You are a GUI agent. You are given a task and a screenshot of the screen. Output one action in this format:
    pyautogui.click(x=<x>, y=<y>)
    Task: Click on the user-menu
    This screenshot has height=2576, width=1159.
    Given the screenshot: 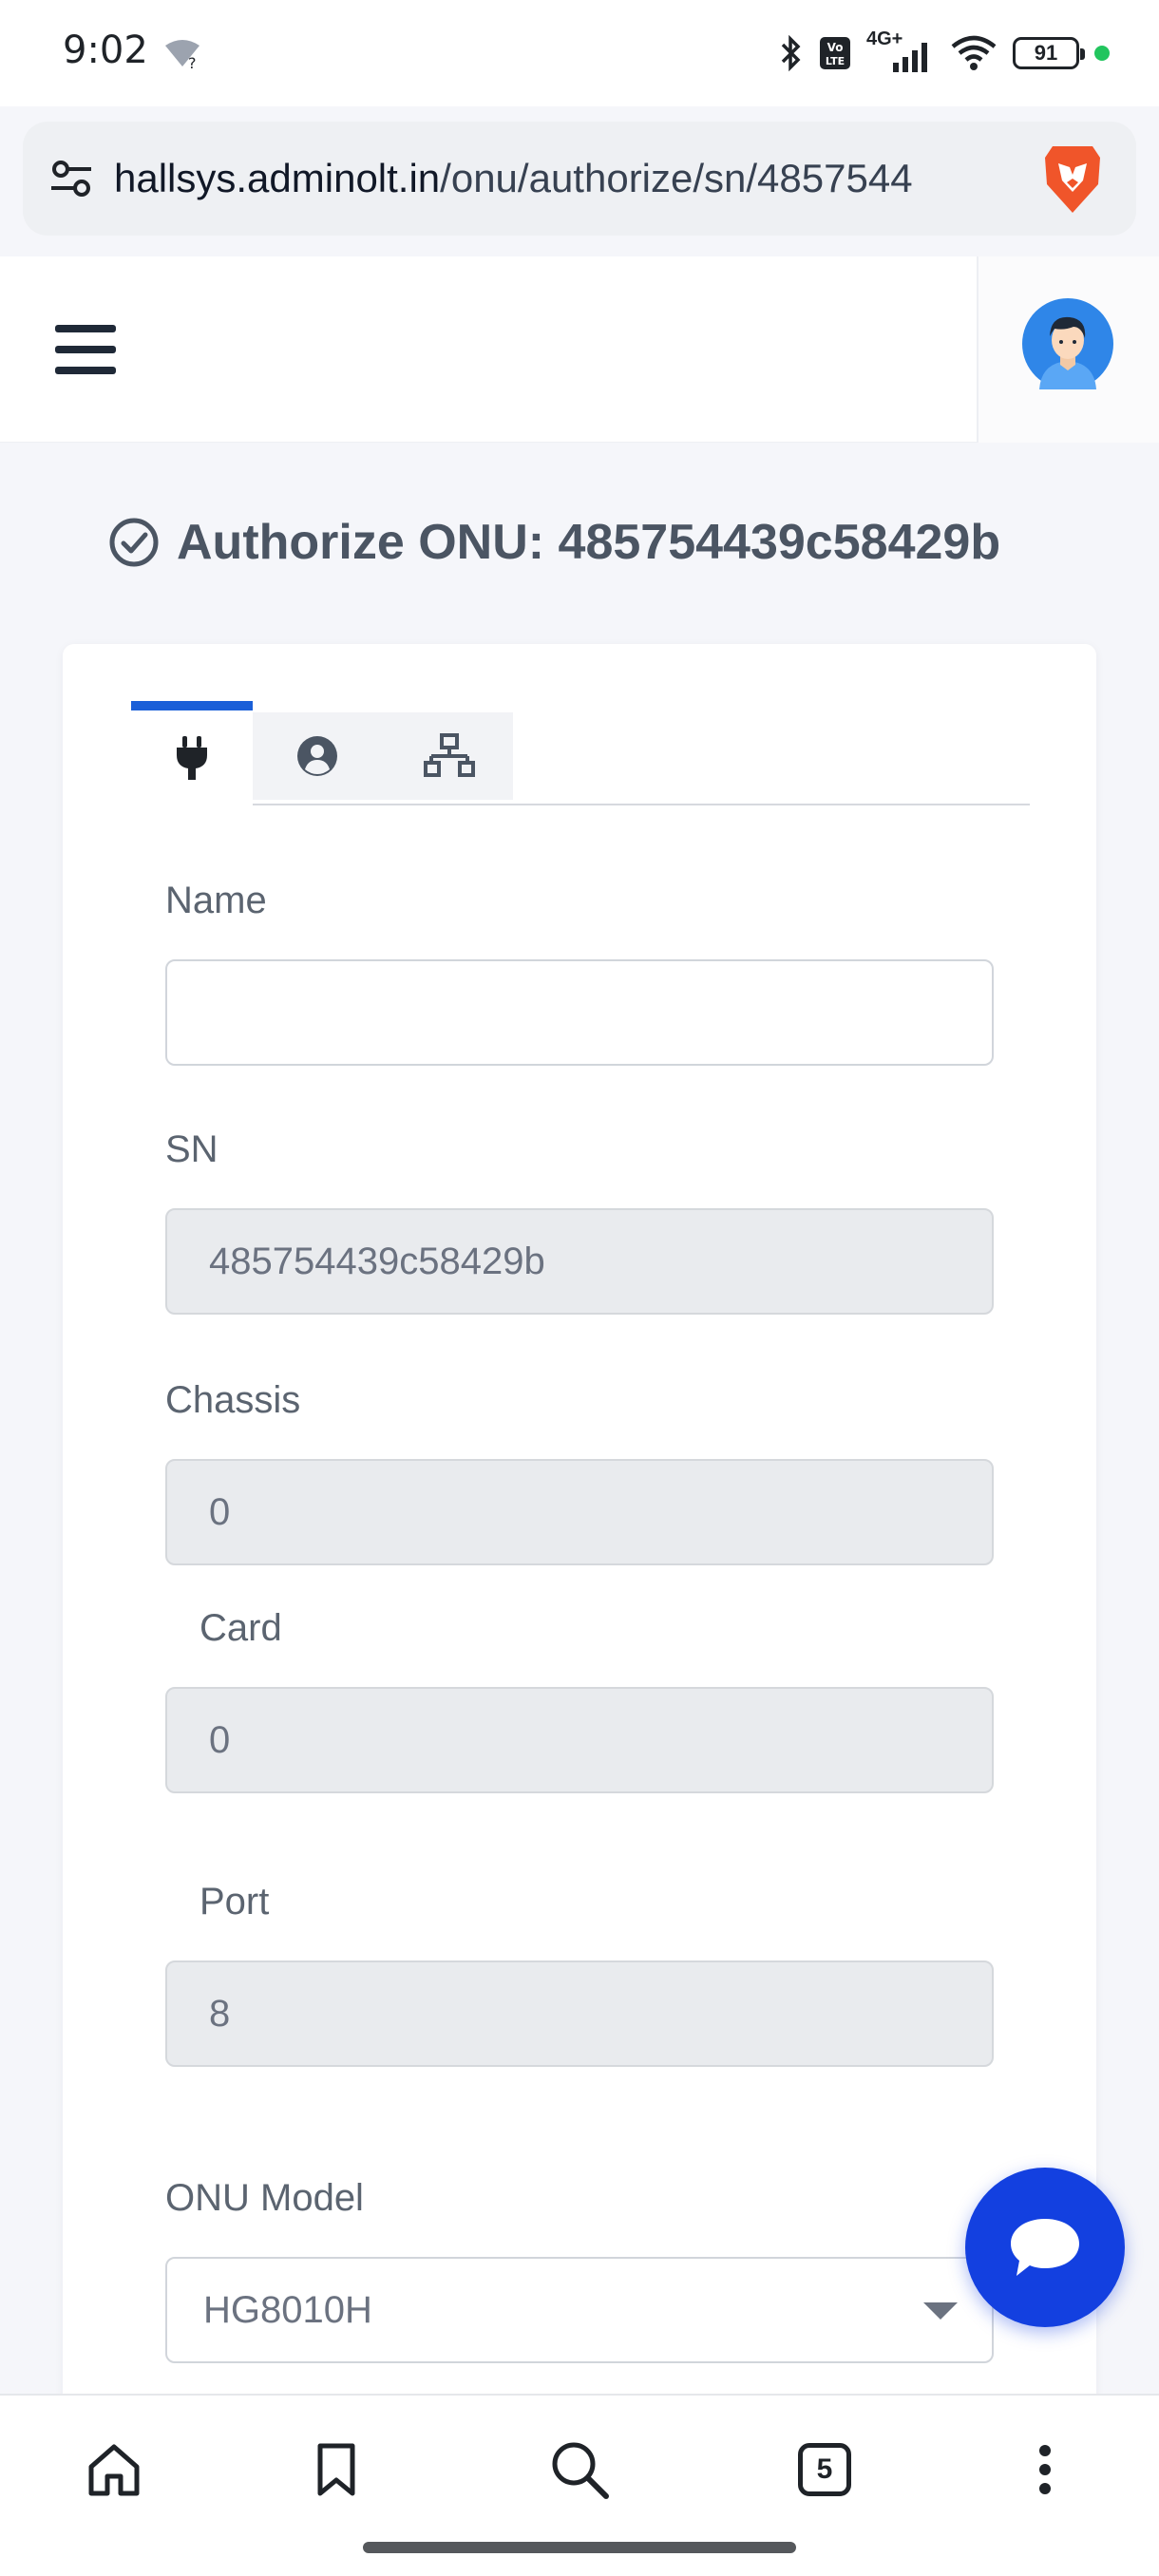 What is the action you would take?
    pyautogui.click(x=1068, y=349)
    